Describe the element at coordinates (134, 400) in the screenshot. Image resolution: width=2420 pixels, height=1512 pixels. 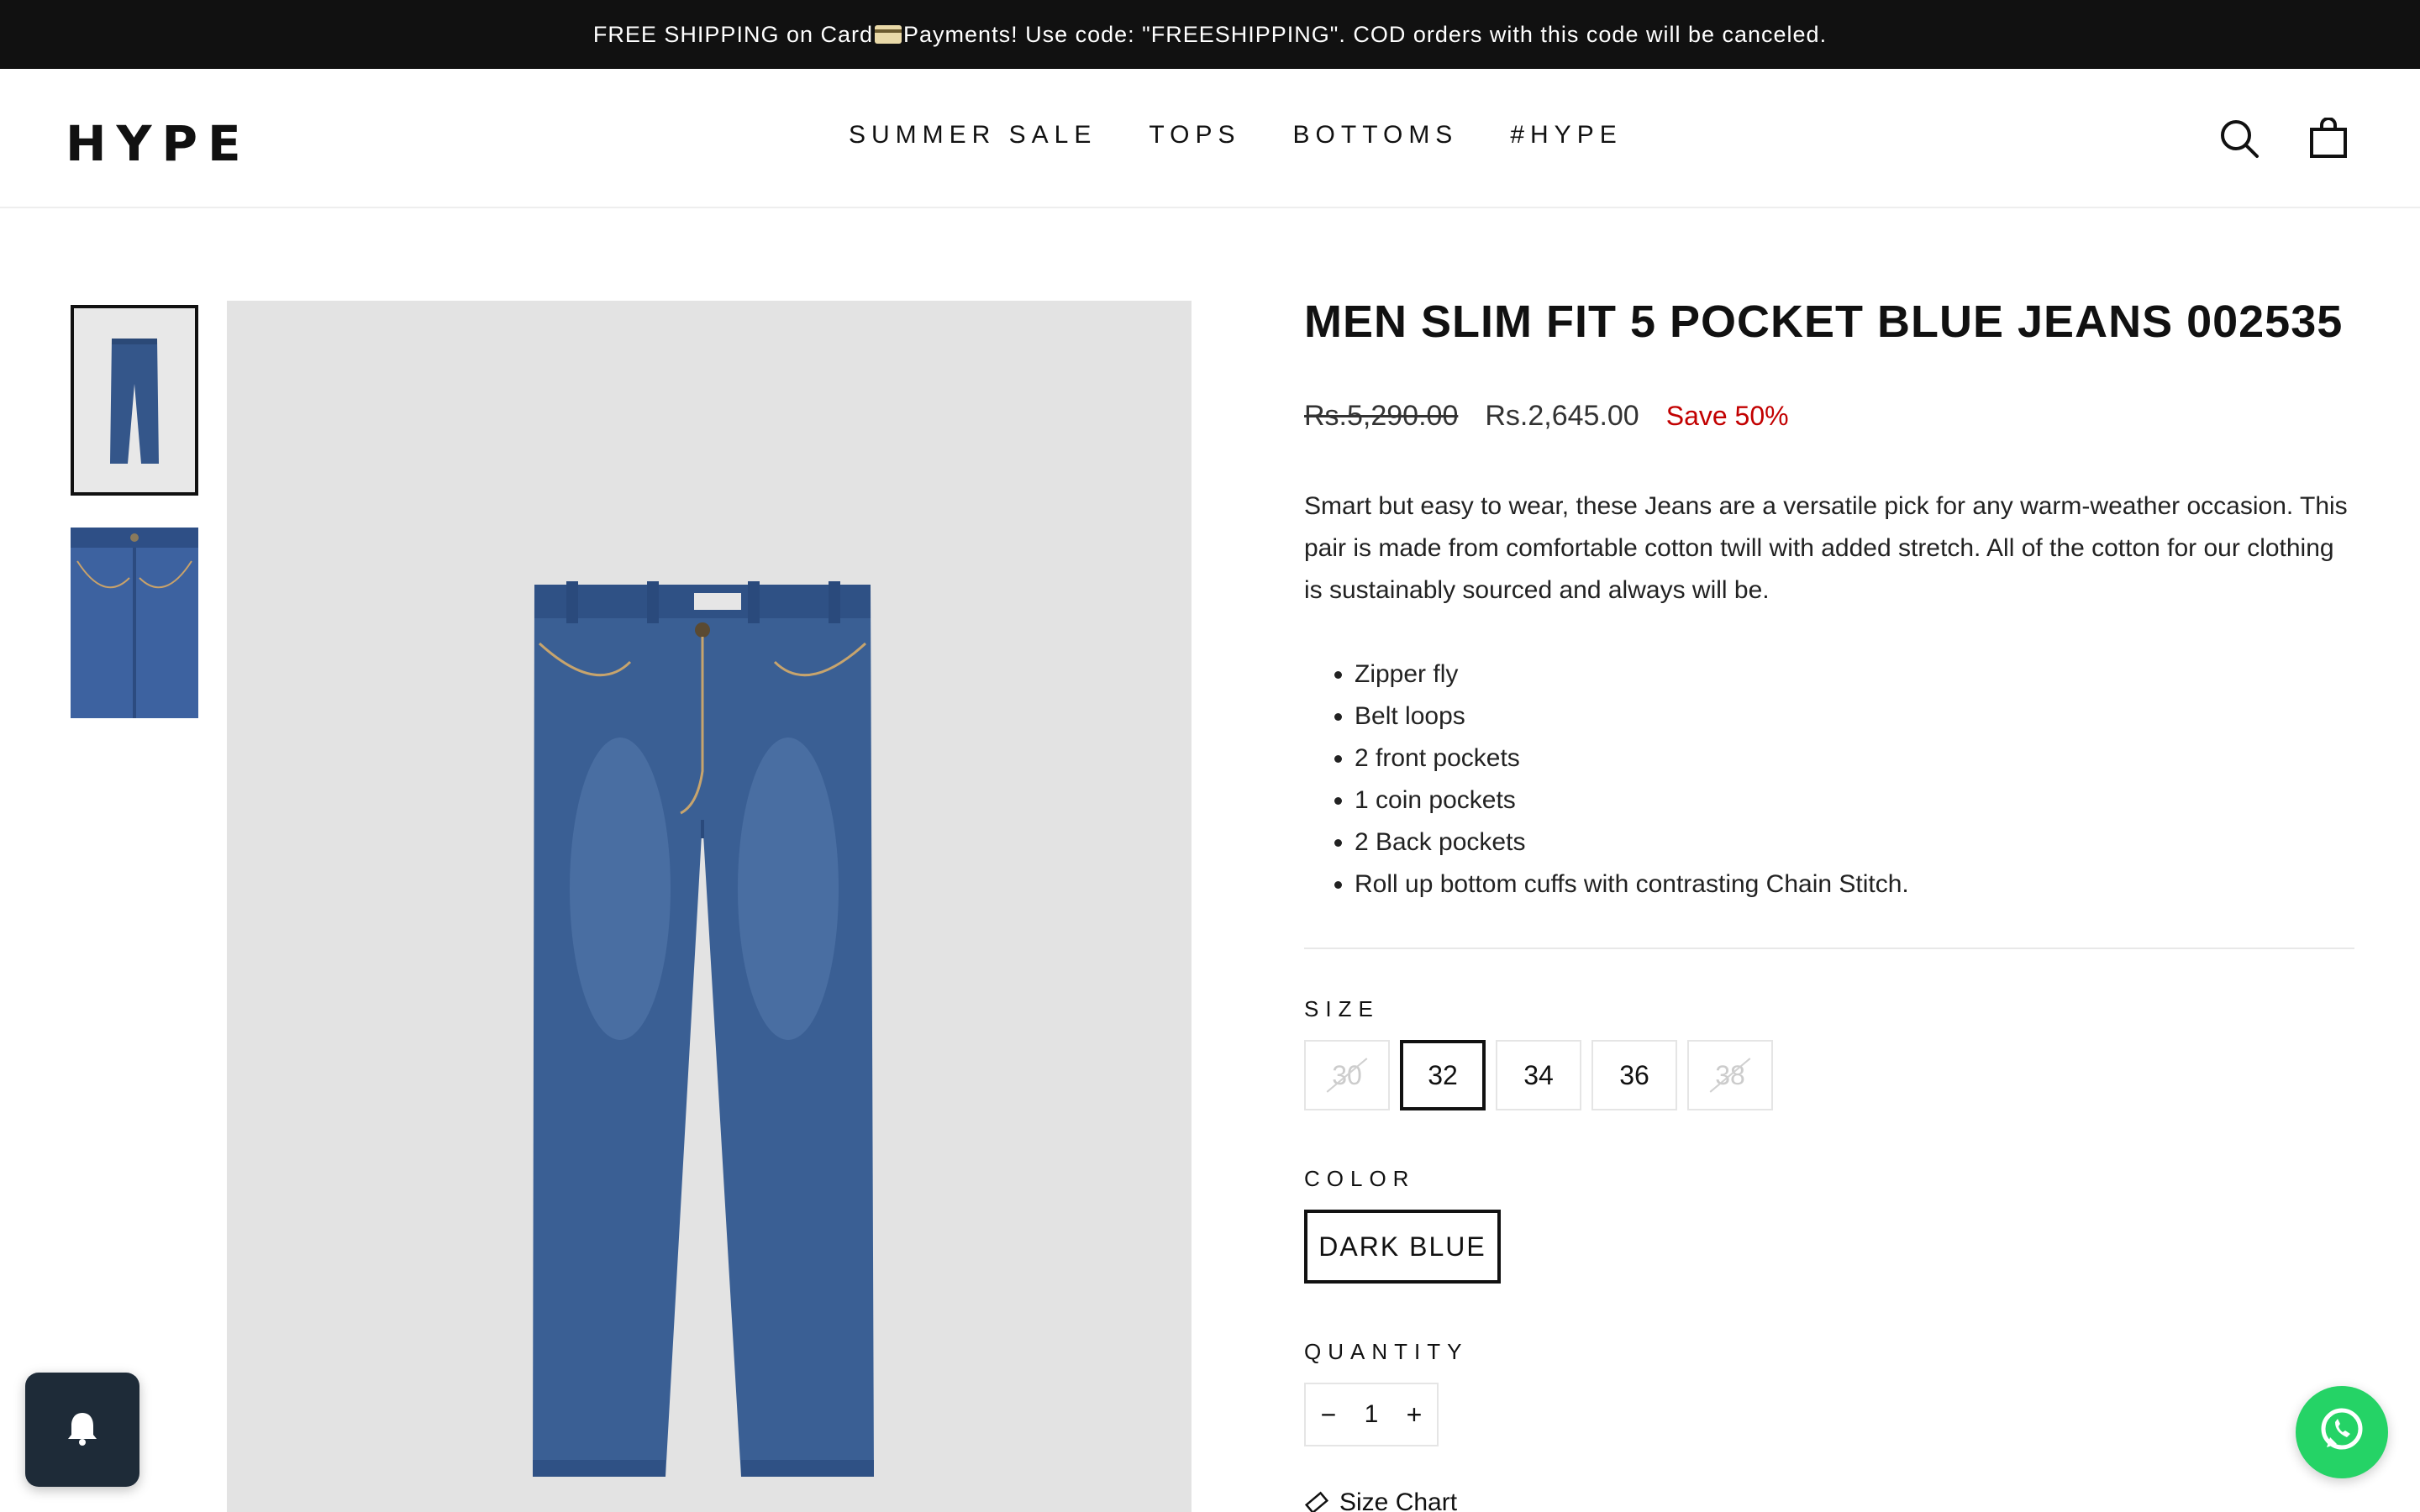
I see `thumbnail-front` at that location.